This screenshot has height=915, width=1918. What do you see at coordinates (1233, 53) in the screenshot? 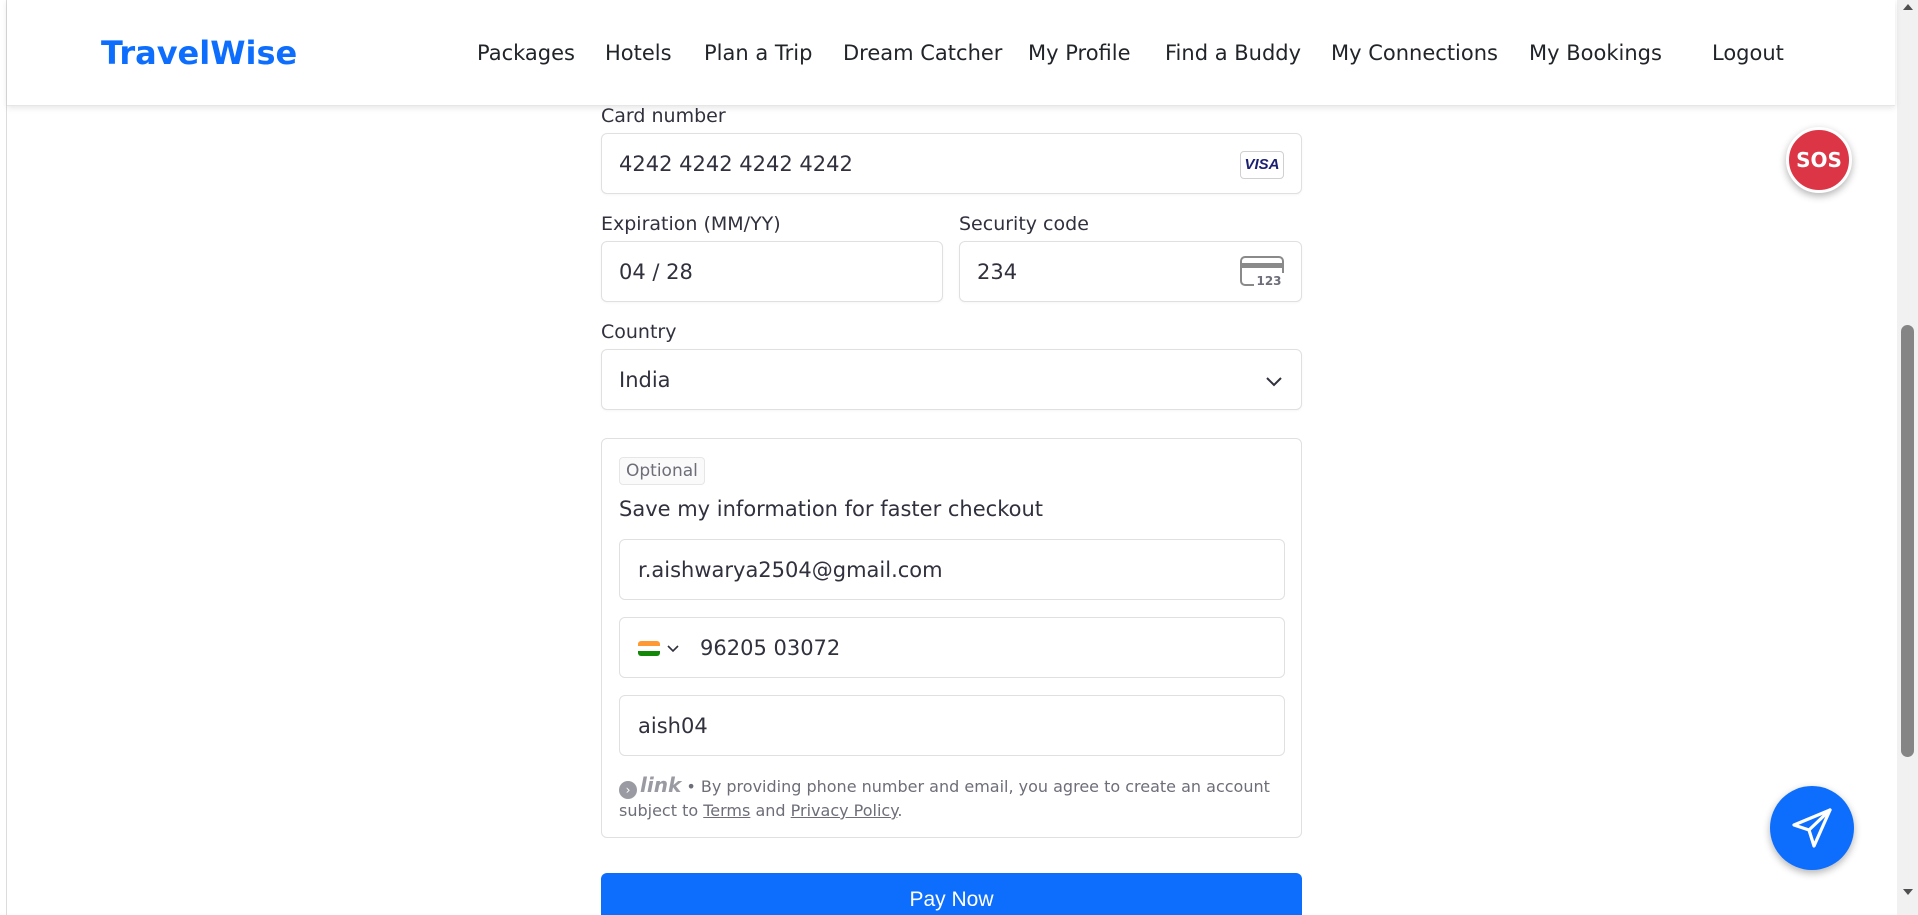
I see `nav-link-find-a-buddy: Find a Buddy` at bounding box center [1233, 53].